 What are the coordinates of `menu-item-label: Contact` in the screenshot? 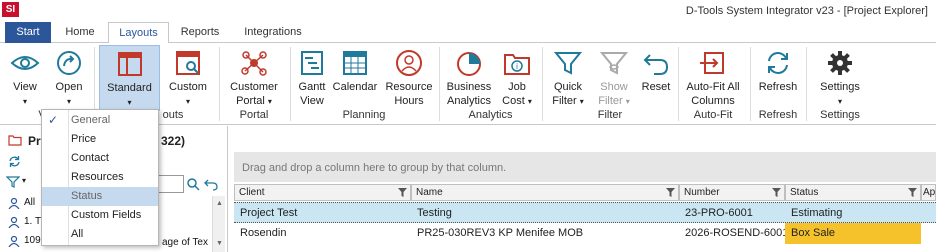 It's located at (90, 158).